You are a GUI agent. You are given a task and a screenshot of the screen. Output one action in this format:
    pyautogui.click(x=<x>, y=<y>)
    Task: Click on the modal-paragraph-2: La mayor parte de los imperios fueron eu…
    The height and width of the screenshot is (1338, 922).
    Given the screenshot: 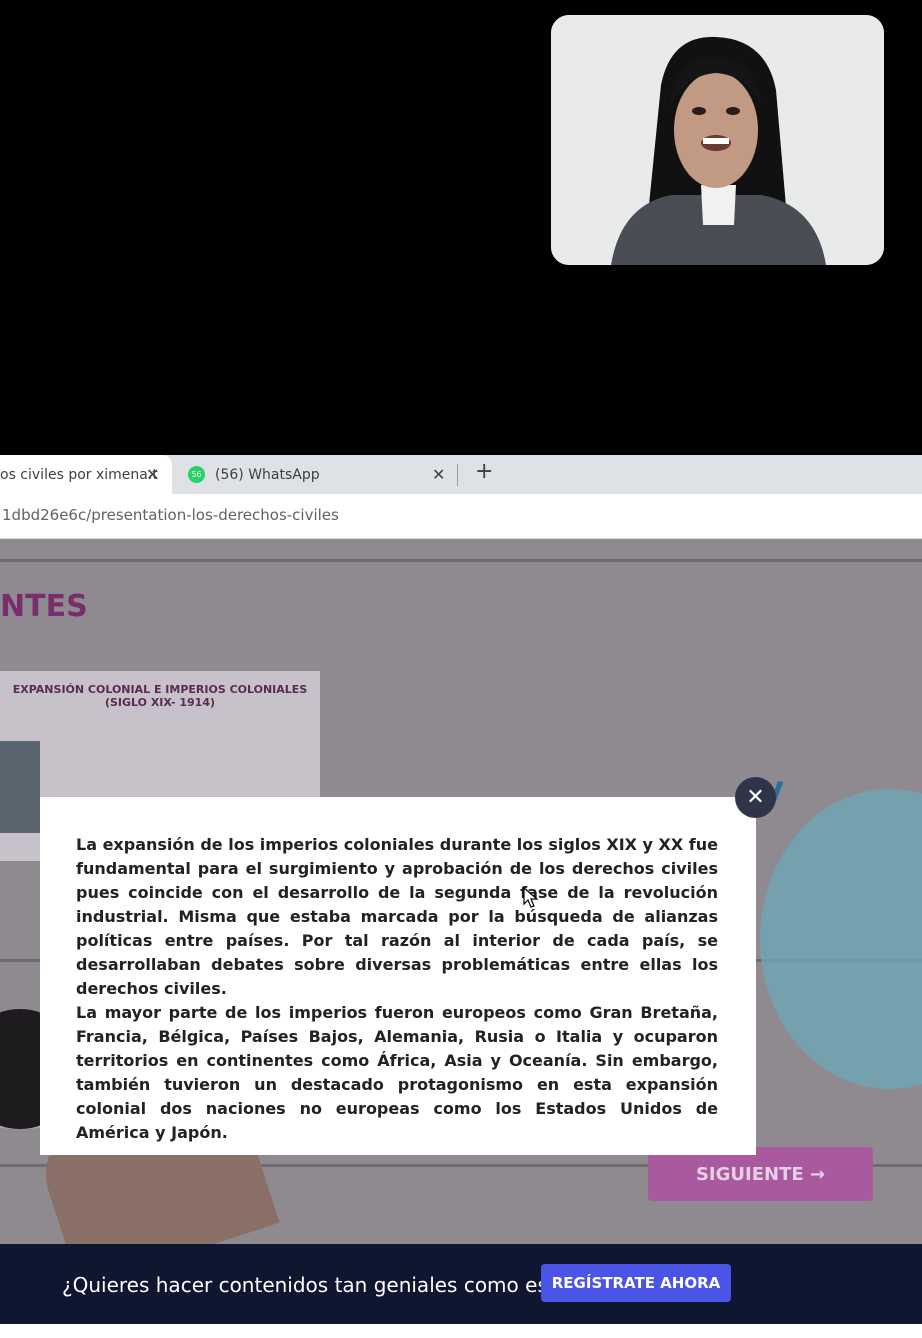 What is the action you would take?
    pyautogui.click(x=397, y=1072)
    